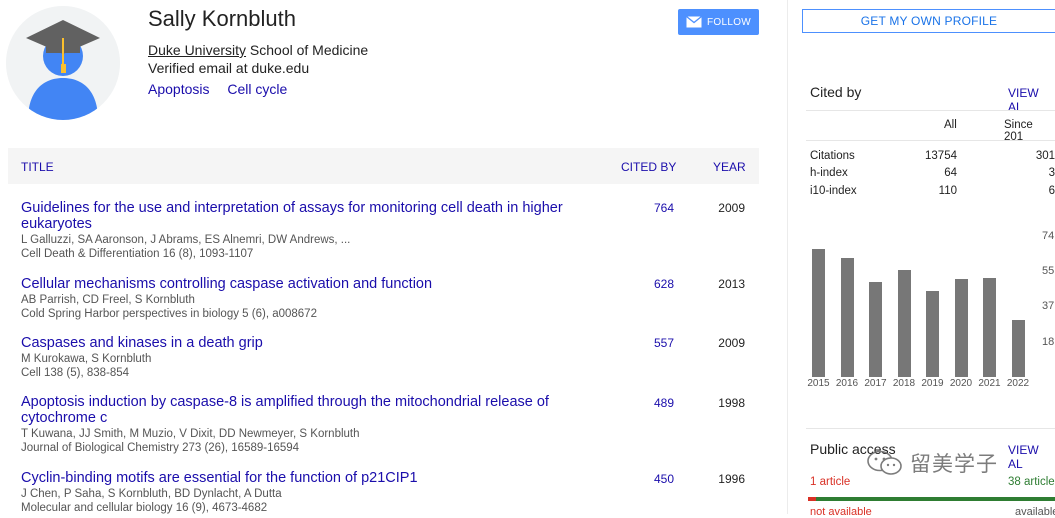 This screenshot has width=1055, height=518. What do you see at coordinates (875, 383) in the screenshot?
I see `chart-year-label: 2017` at bounding box center [875, 383].